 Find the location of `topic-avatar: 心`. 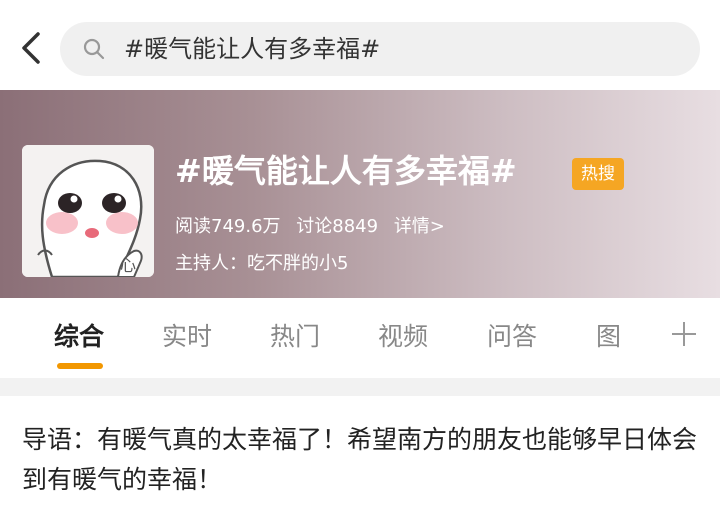

topic-avatar: 心 is located at coordinates (88, 211).